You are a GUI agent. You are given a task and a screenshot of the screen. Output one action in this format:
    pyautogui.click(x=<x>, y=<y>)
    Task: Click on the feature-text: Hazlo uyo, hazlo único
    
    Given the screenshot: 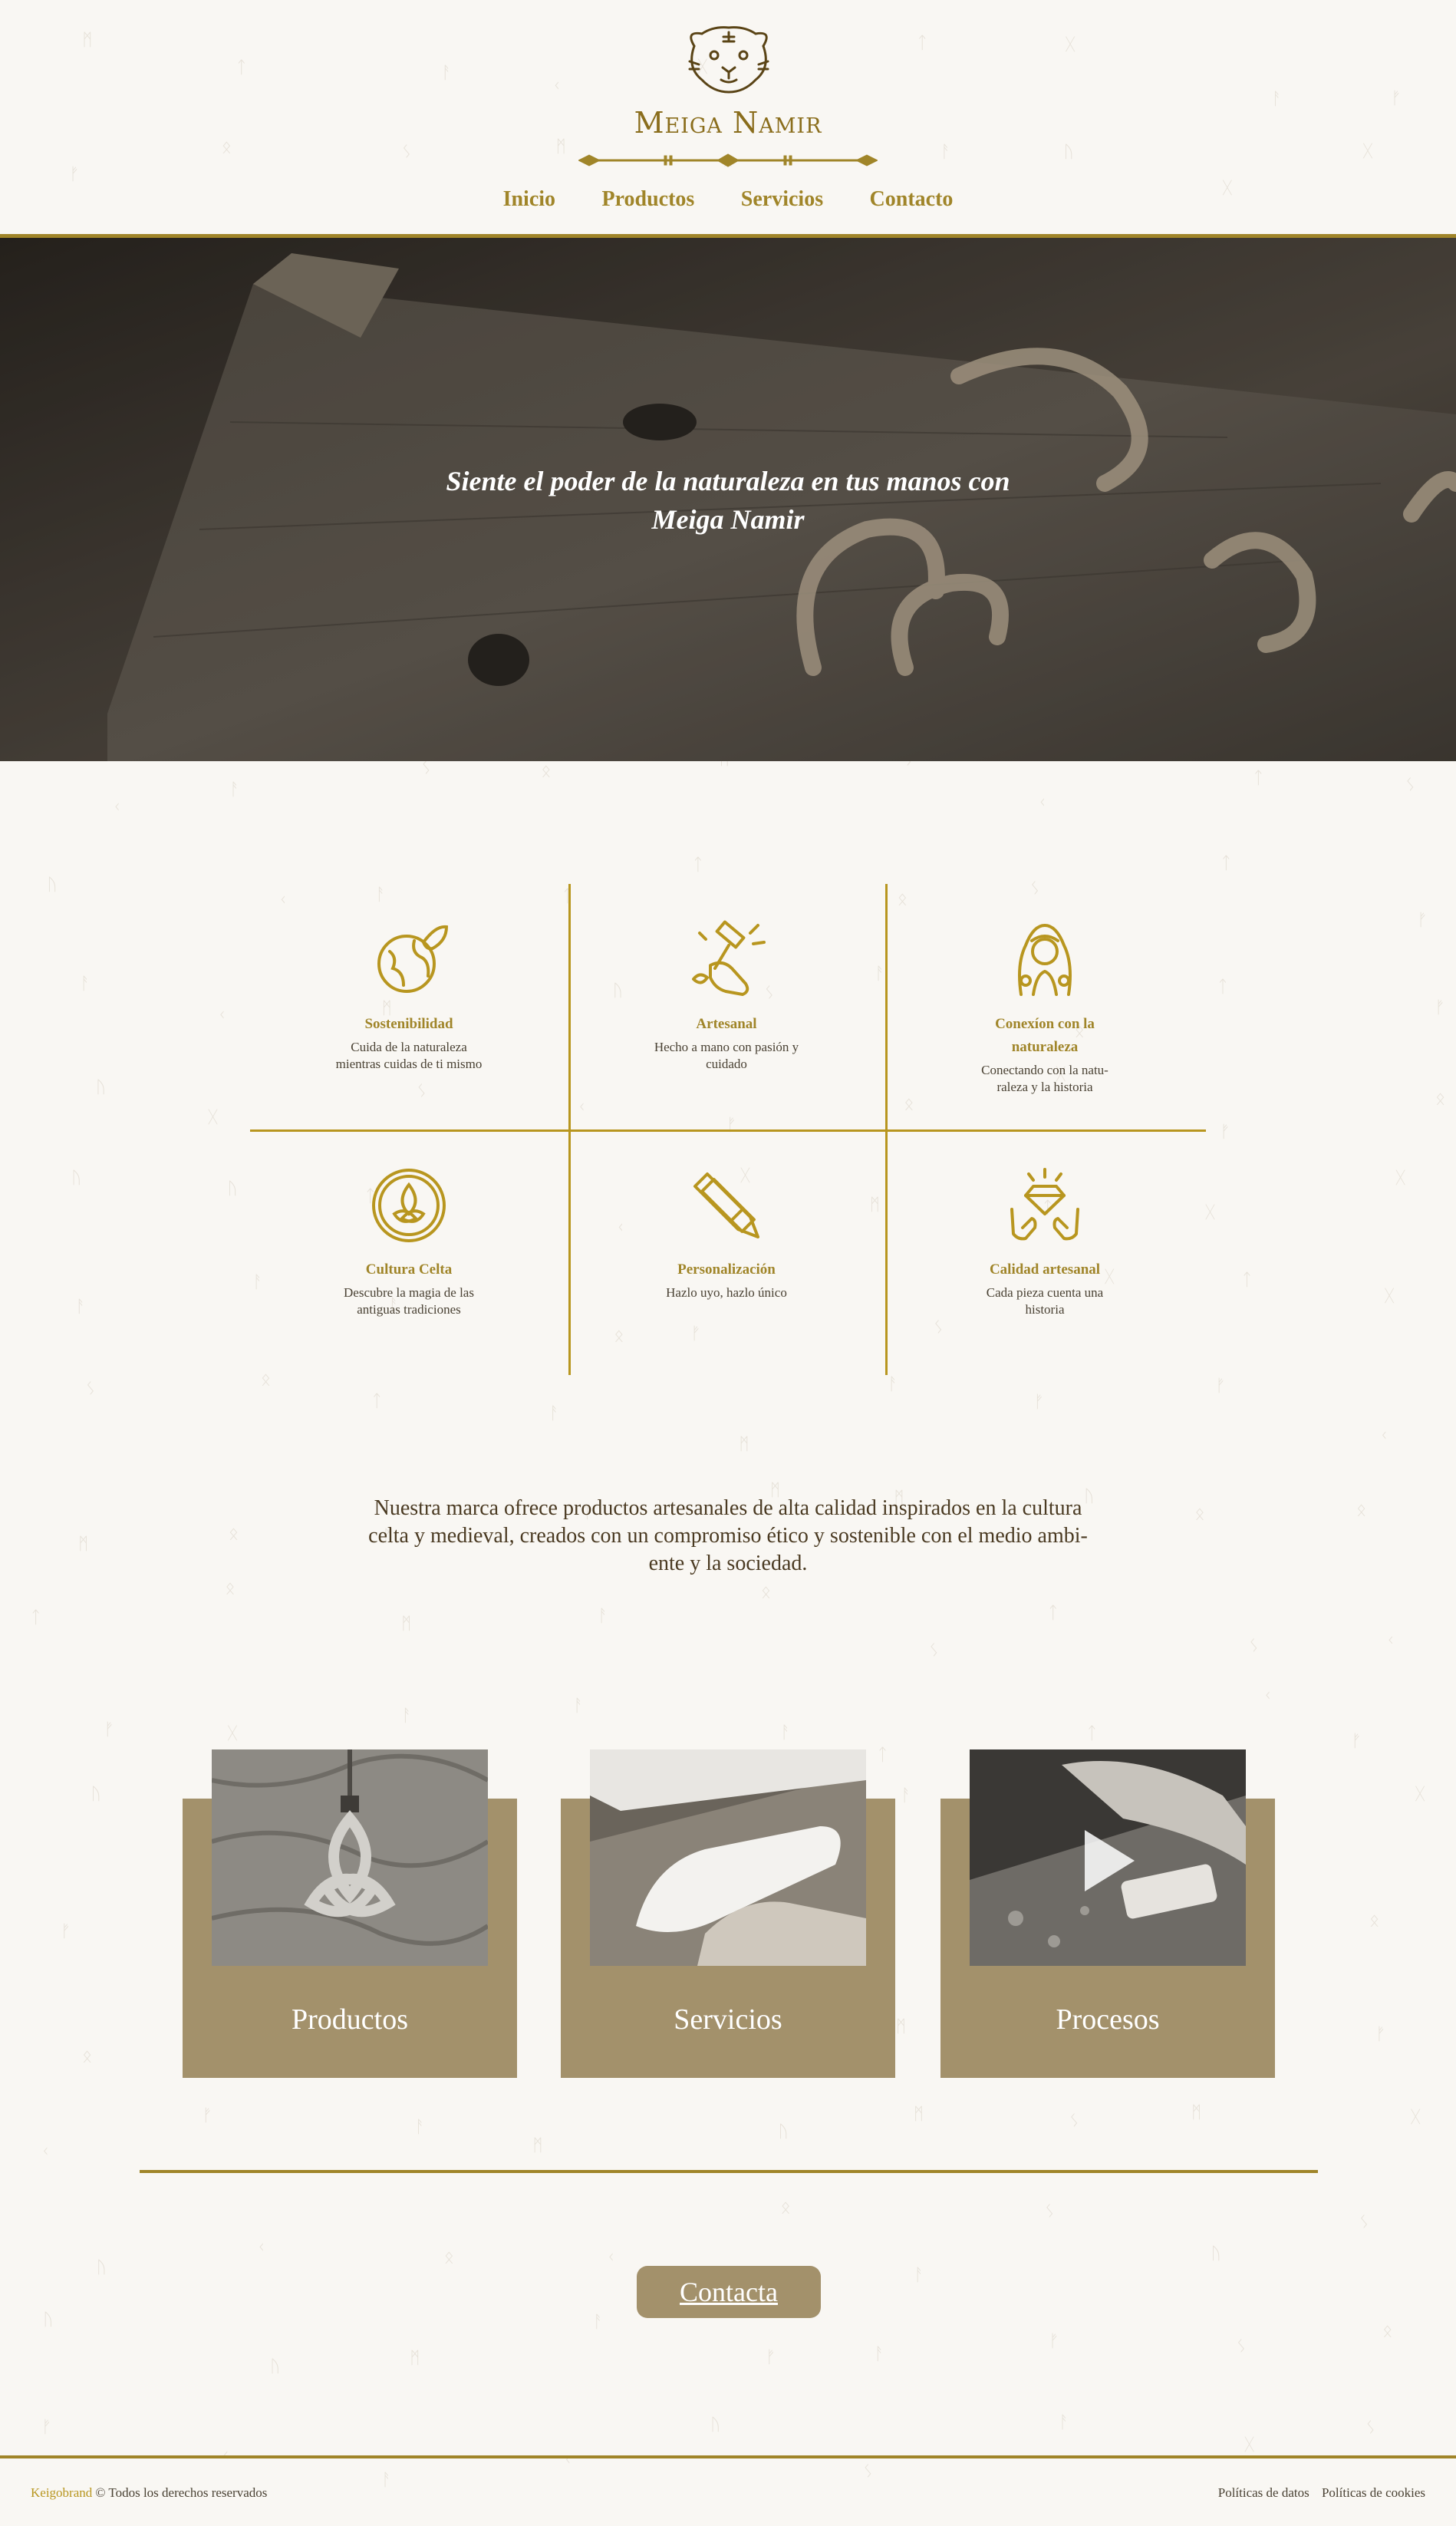 What is the action you would take?
    pyautogui.click(x=726, y=1292)
    